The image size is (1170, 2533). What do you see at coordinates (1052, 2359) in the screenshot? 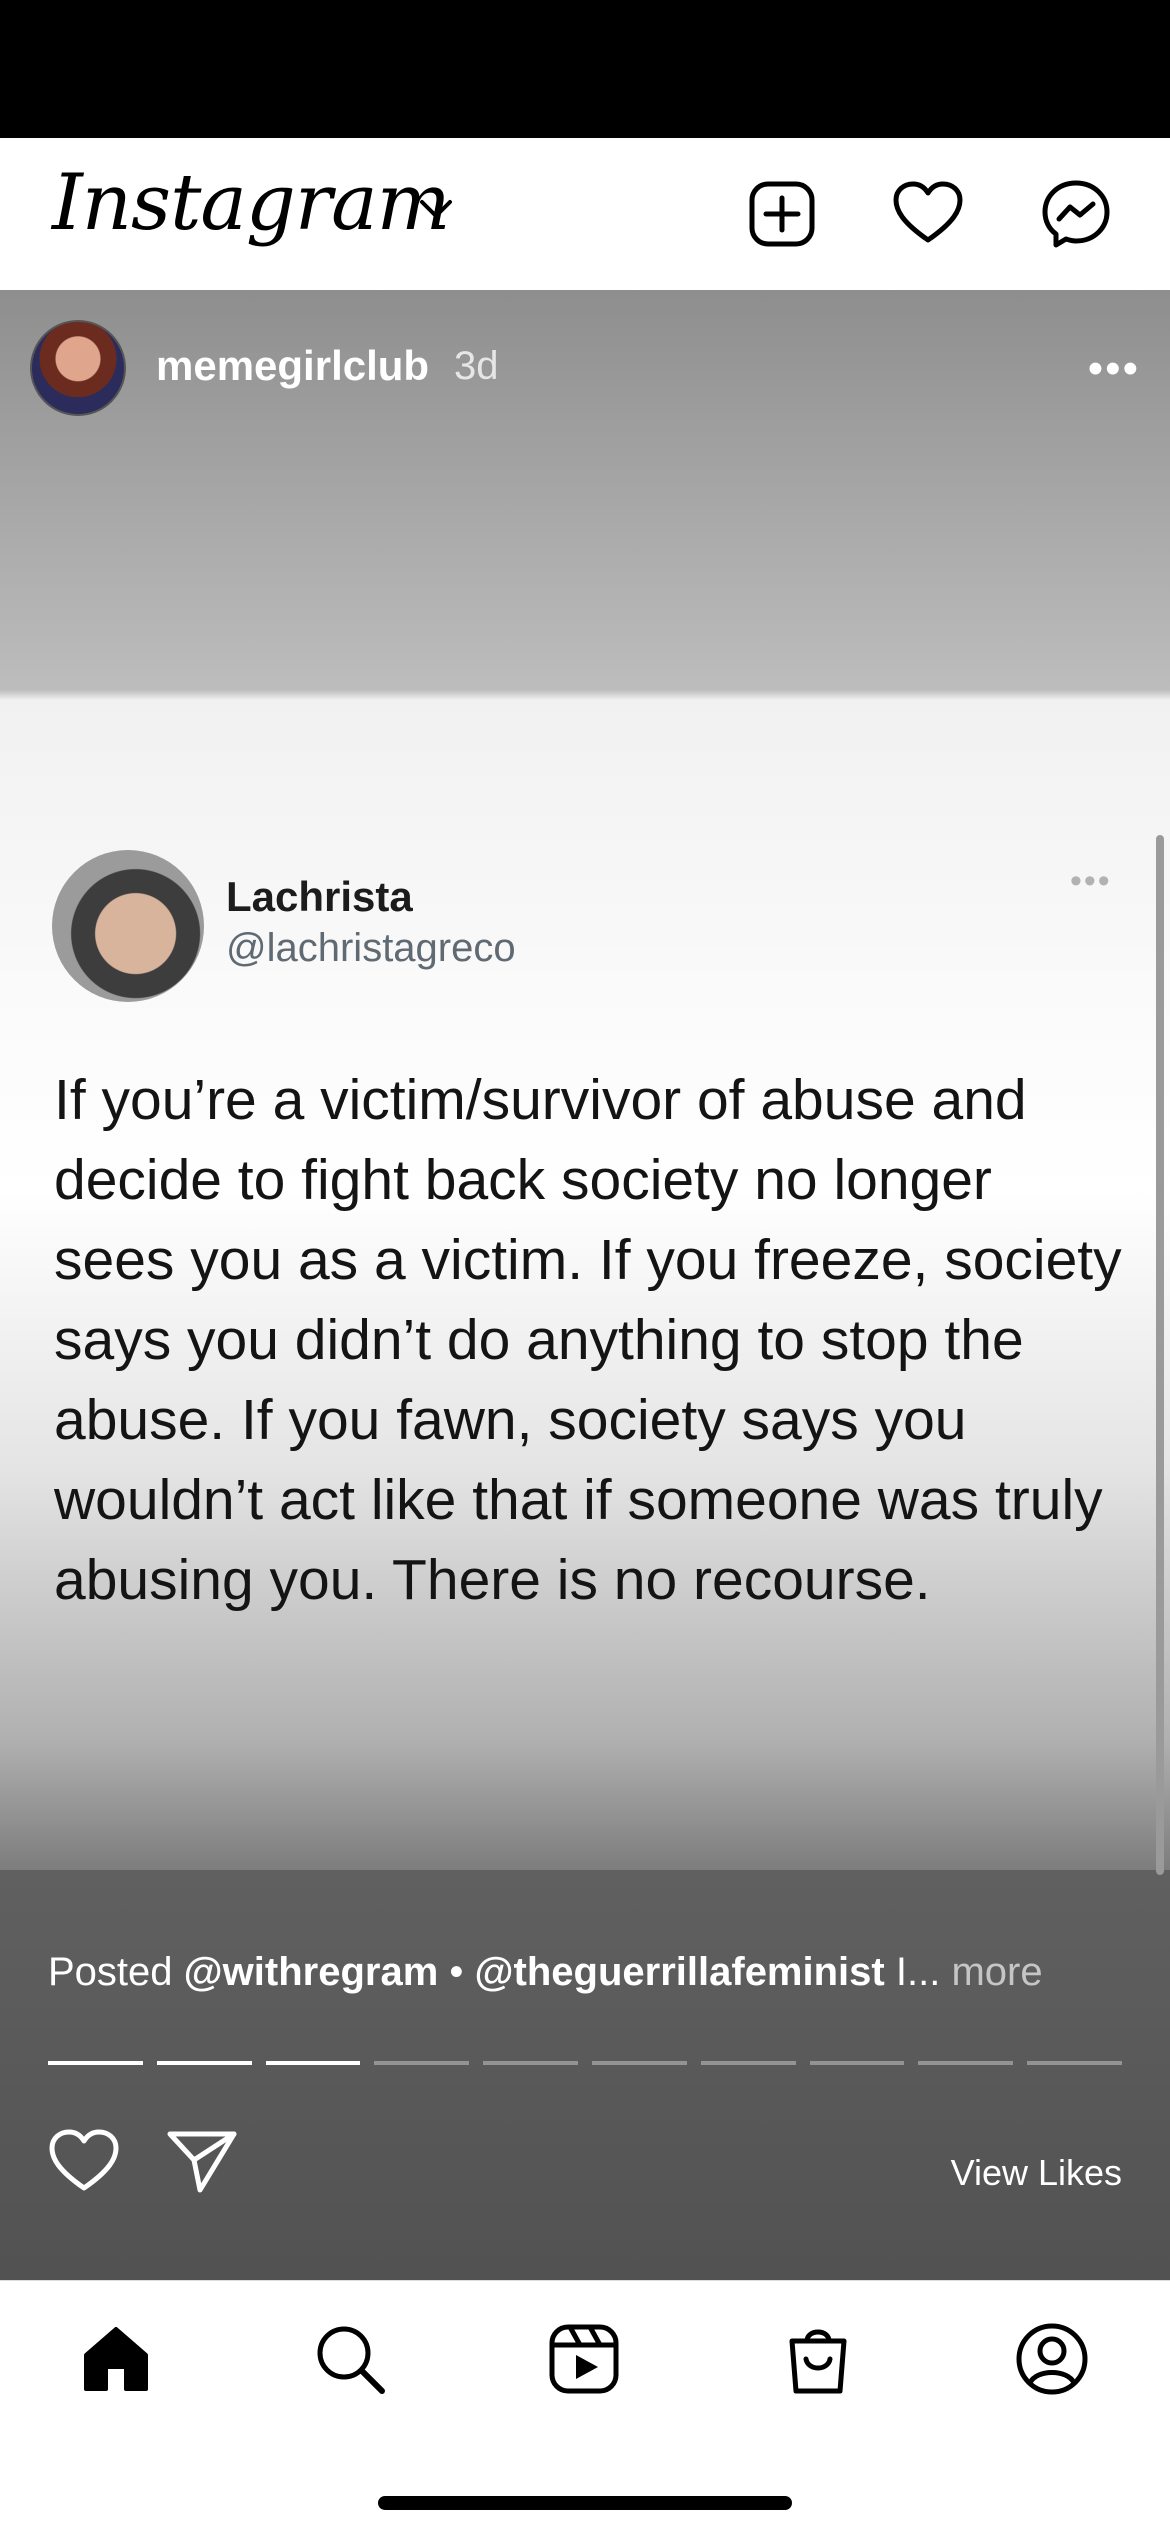
I see `profile-icon` at bounding box center [1052, 2359].